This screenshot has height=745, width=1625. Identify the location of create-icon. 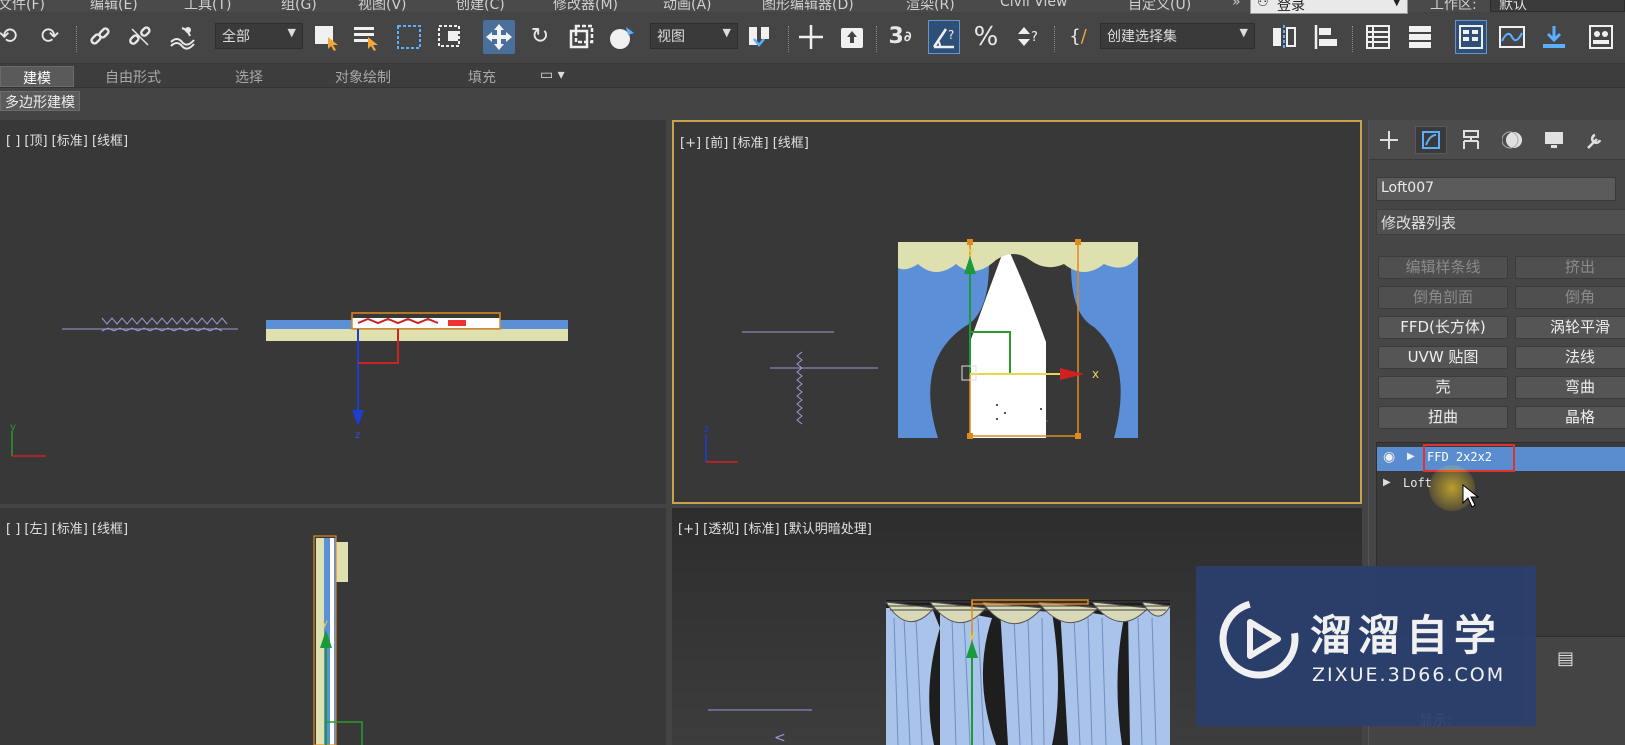
(1389, 140).